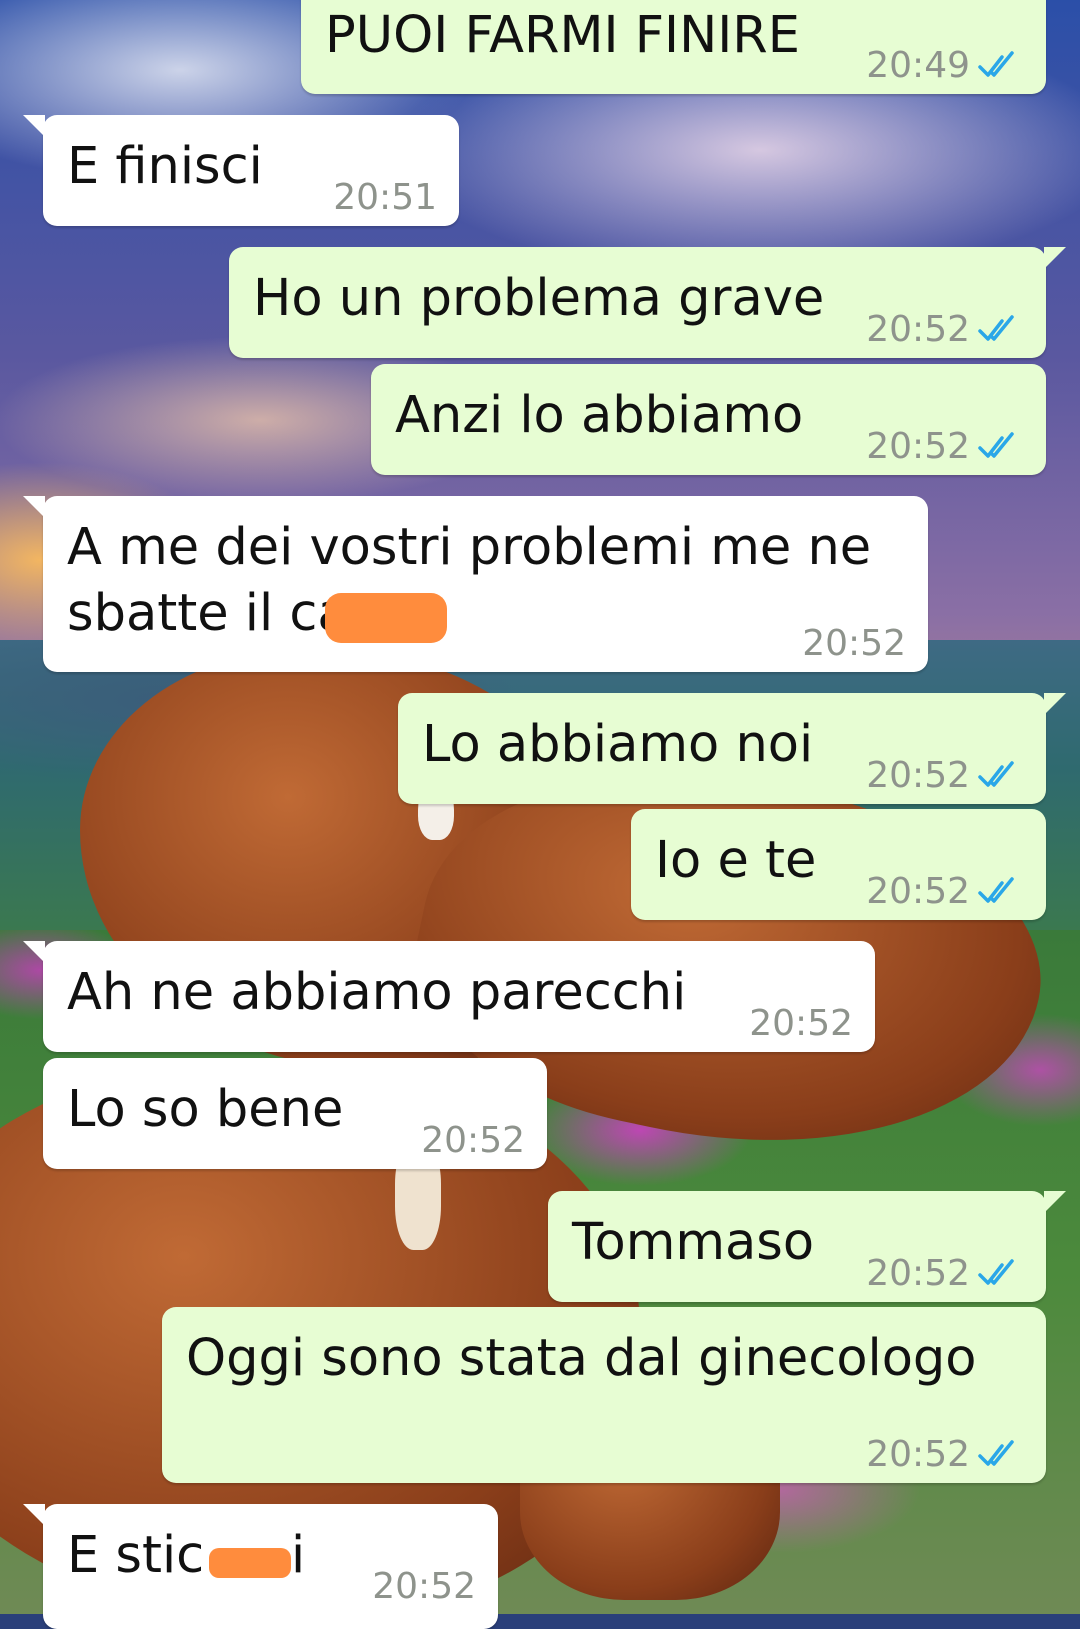 This screenshot has height=1629, width=1080. I want to click on message-meta: 20:49, so click(945, 65).